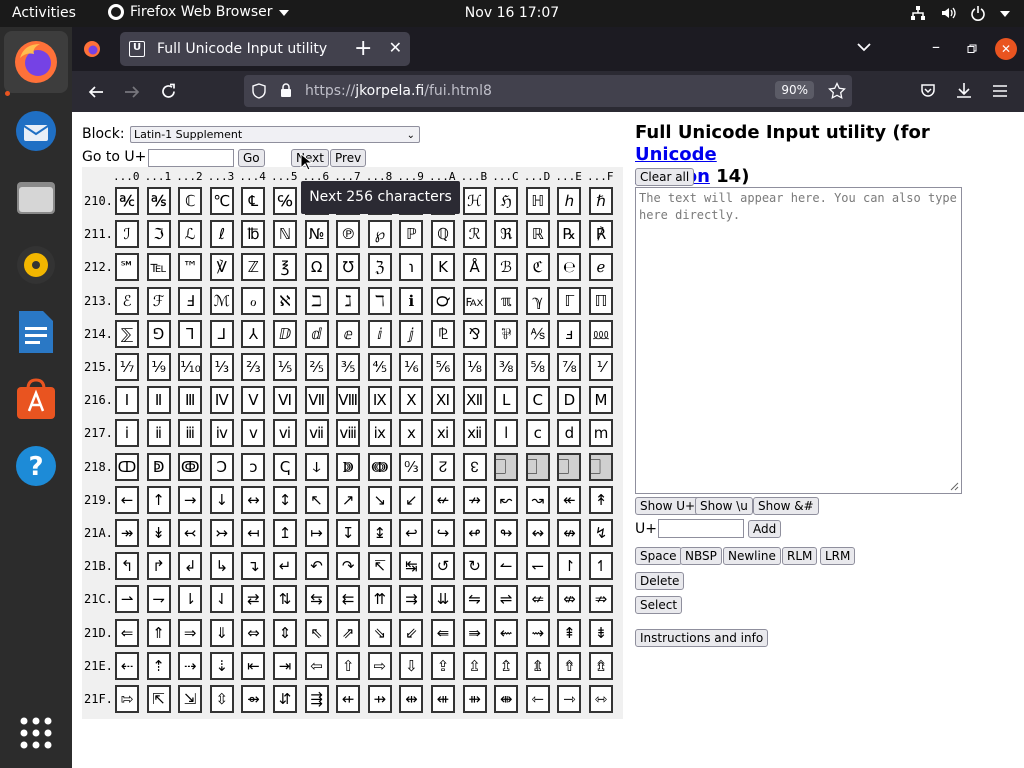 The image size is (1024, 768). What do you see at coordinates (765, 529) in the screenshot?
I see `add-button: Add` at bounding box center [765, 529].